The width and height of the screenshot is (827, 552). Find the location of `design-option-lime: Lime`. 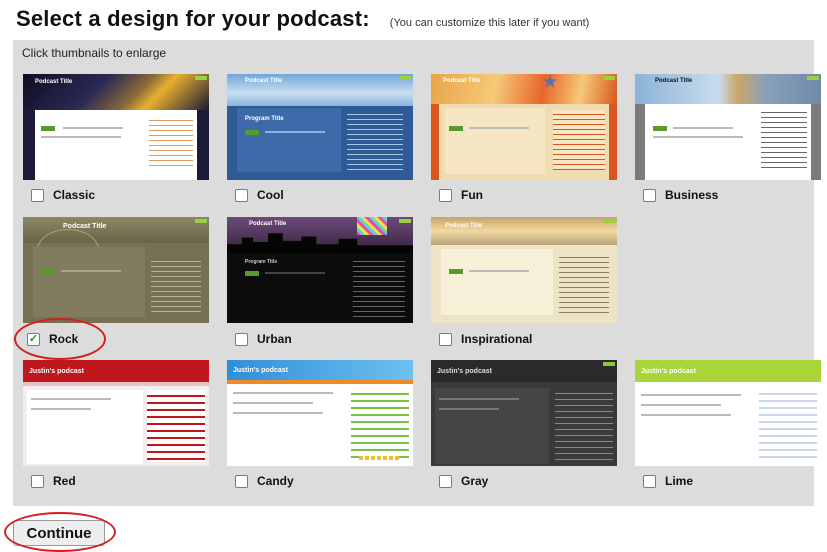

design-option-lime: Lime is located at coordinates (668, 481).